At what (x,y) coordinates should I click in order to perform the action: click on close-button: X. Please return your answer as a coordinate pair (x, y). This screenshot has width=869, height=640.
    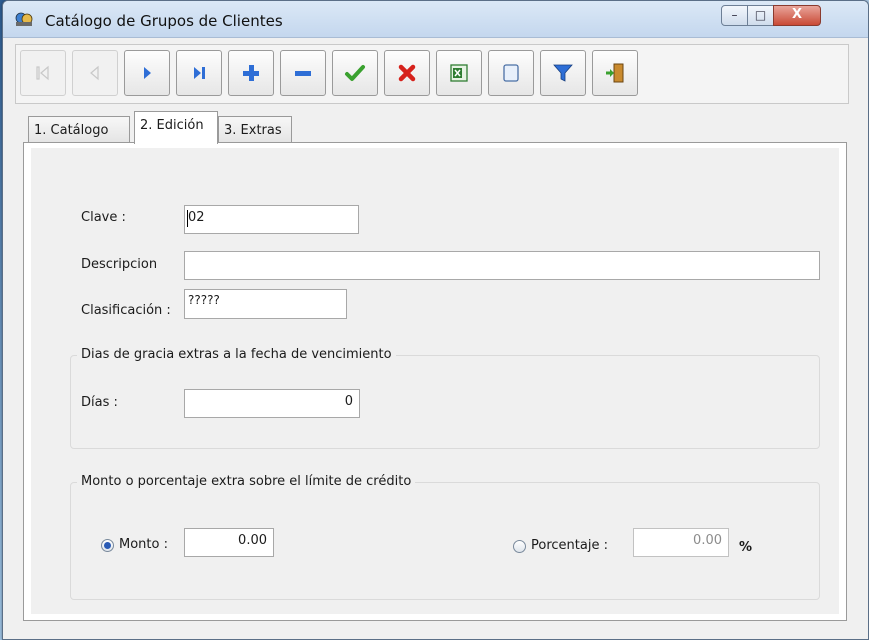
    Looking at the image, I should click on (797, 15).